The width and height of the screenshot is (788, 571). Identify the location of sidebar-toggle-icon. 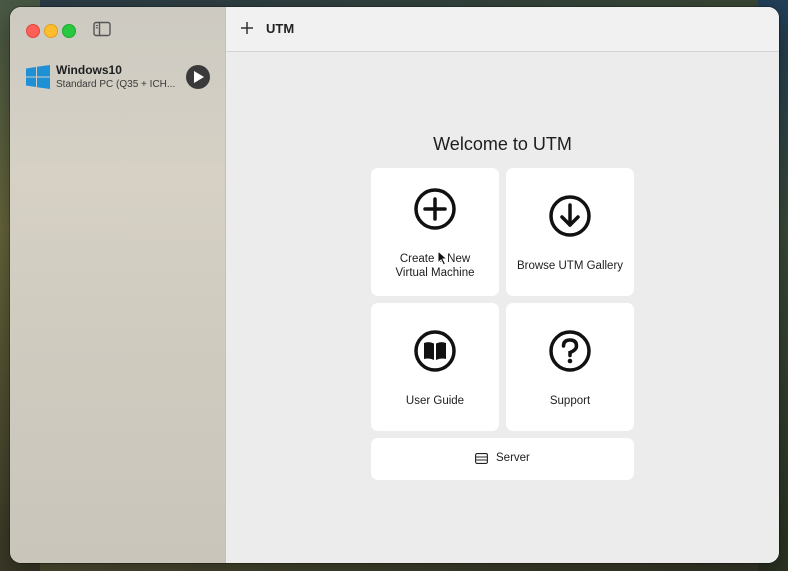
(102, 29).